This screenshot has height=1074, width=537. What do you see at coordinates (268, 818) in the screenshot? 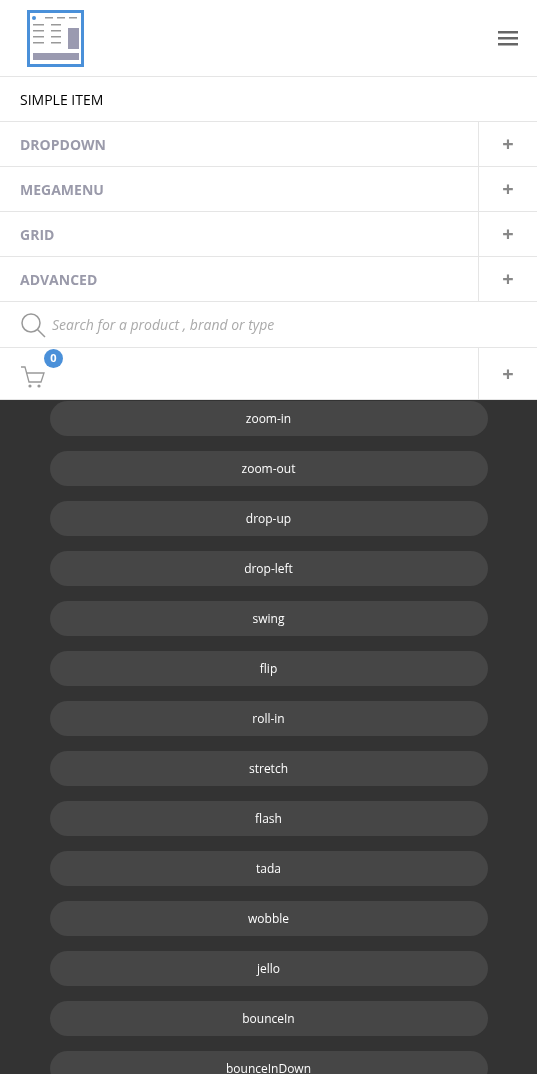
I see `effect-button: flash` at bounding box center [268, 818].